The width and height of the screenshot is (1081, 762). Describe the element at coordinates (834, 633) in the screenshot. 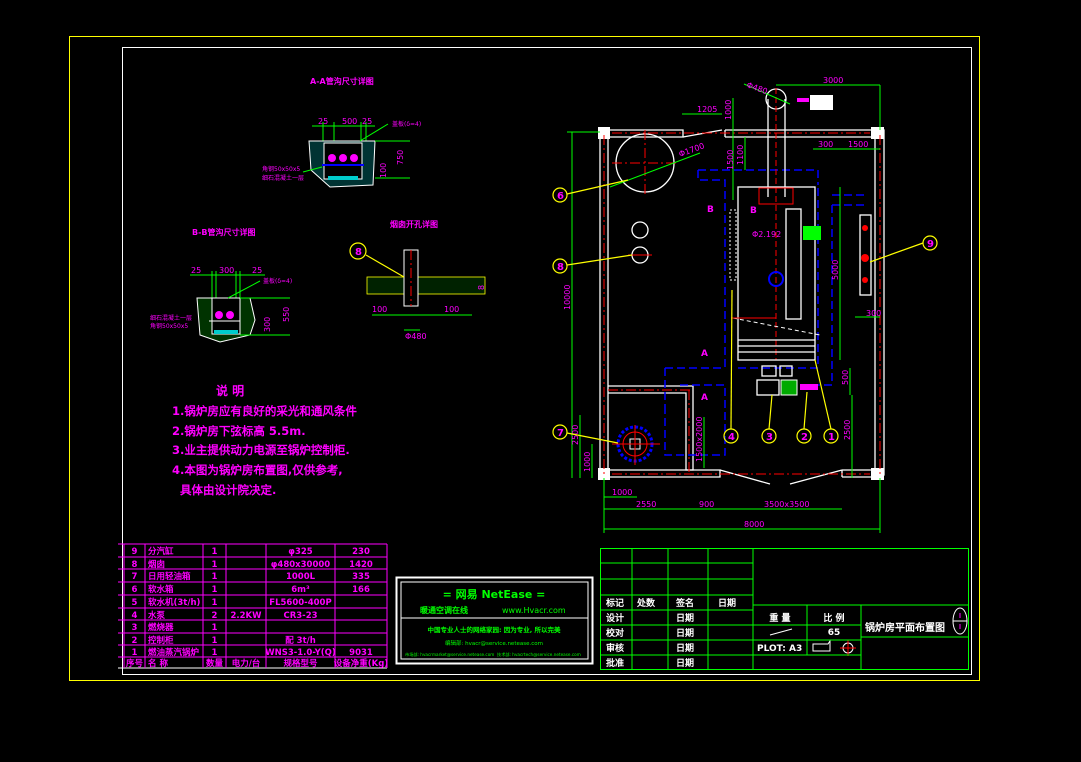

I see `scale-value: 65` at that location.